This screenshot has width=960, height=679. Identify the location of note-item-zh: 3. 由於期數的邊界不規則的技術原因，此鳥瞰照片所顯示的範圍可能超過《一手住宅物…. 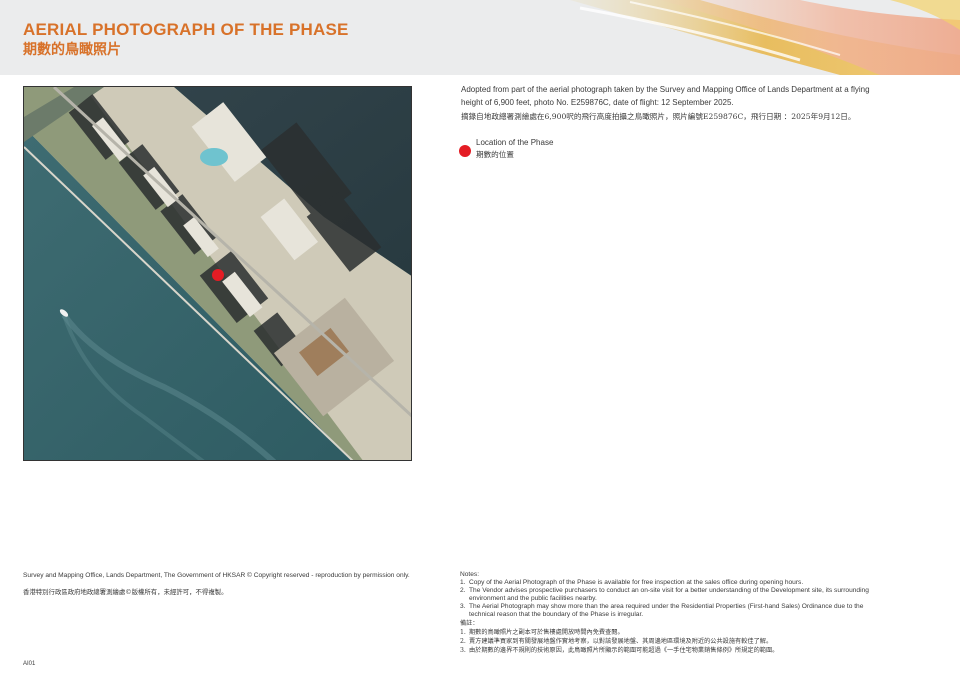
(672, 650).